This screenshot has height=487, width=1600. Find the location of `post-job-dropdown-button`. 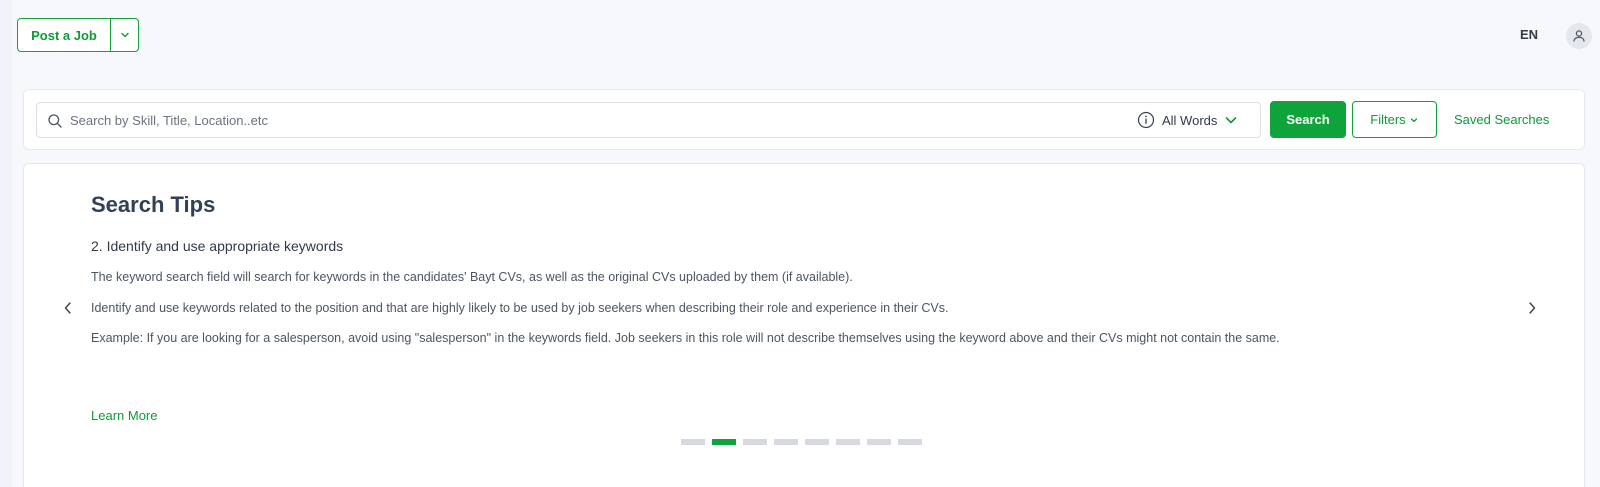

post-job-dropdown-button is located at coordinates (124, 35).